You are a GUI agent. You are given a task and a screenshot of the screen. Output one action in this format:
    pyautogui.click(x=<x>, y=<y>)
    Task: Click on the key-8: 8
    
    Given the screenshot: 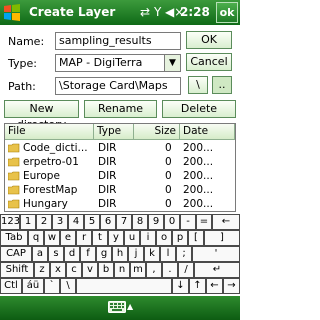 What is the action you would take?
    pyautogui.click(x=140, y=222)
    